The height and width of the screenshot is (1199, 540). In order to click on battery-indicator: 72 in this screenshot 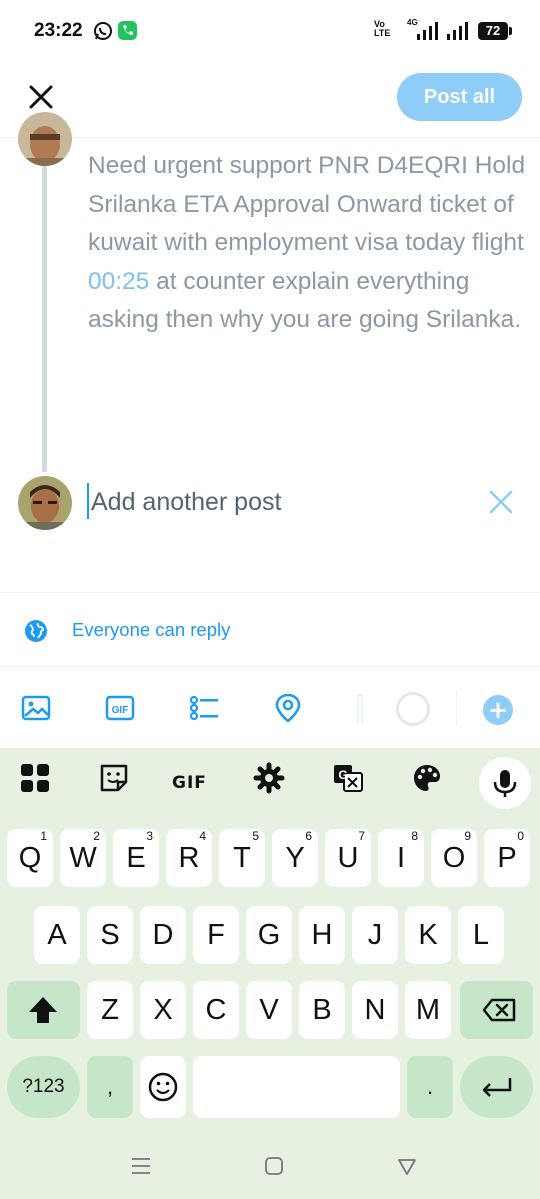, I will do `click(495, 31)`.